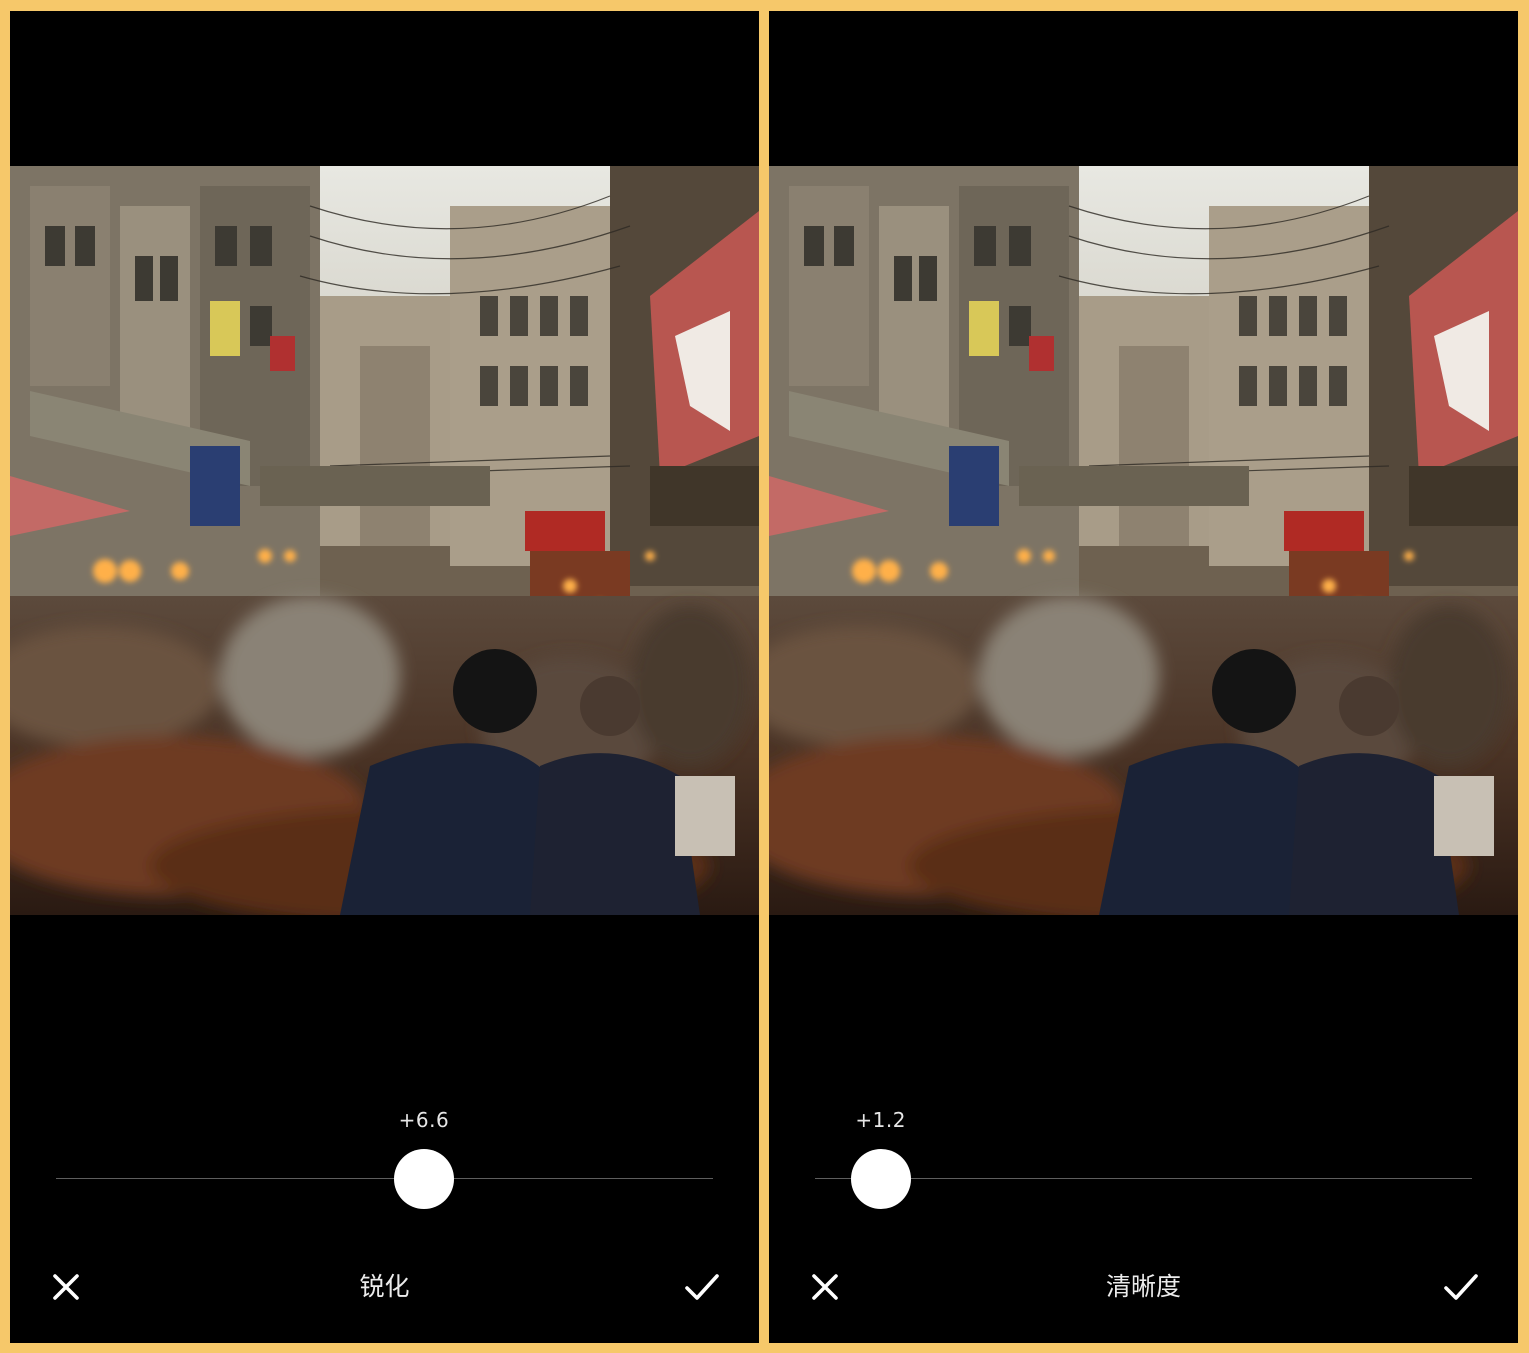 Image resolution: width=1529 pixels, height=1353 pixels. Describe the element at coordinates (384, 1286) in the screenshot. I see `tool-title: 锐化` at that location.